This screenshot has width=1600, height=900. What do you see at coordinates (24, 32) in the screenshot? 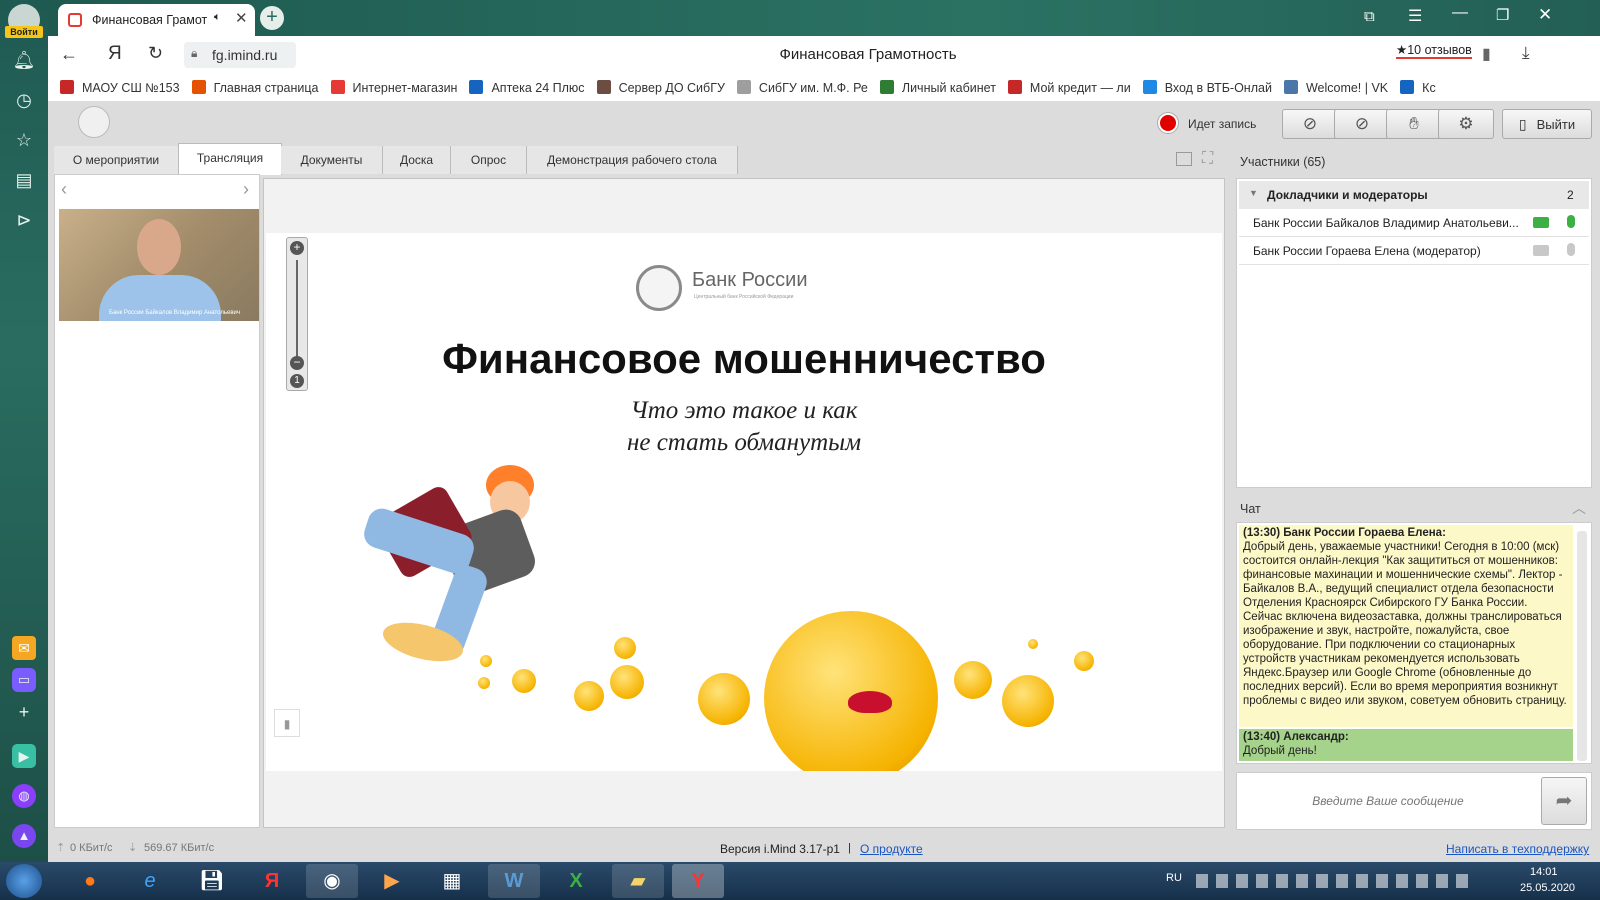
I see `login-badge: Войти` at bounding box center [24, 32].